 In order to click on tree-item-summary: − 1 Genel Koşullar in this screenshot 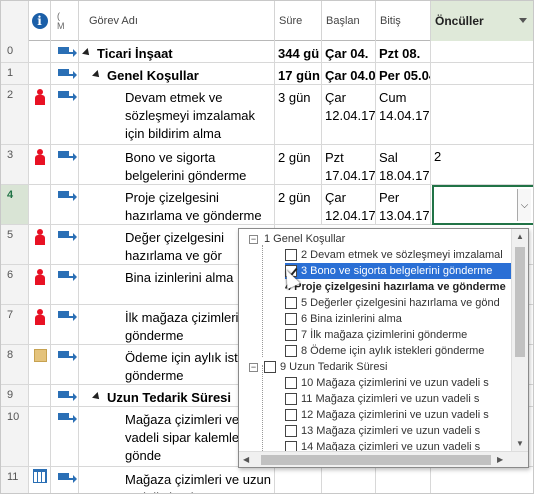, I will do `click(297, 239)`.